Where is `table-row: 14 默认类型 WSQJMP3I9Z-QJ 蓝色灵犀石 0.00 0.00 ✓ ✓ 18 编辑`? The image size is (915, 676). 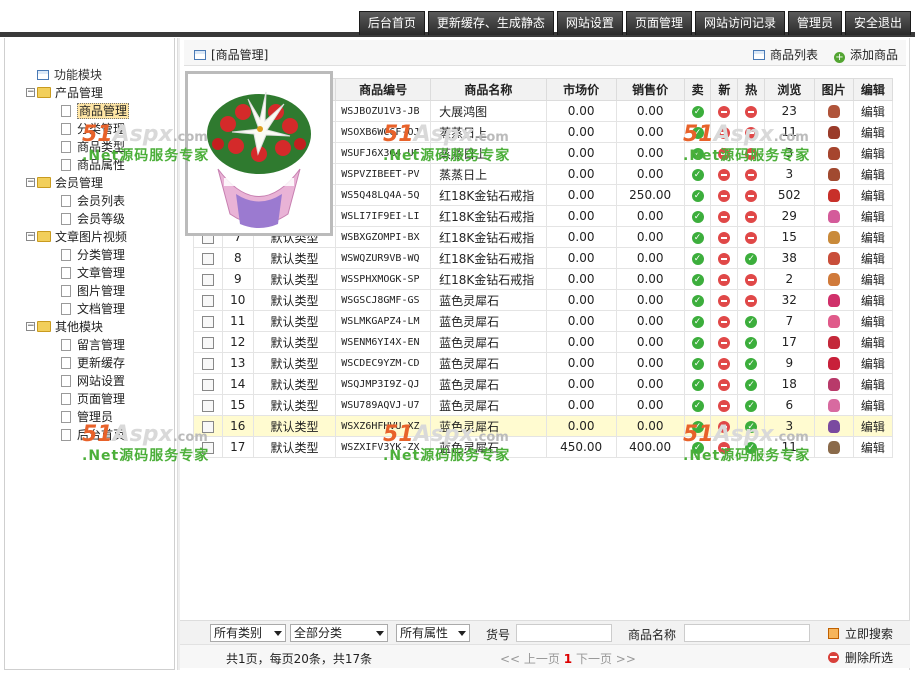
table-row: 14 默认类型 WSQJMP3I9Z-QJ 蓝色灵犀石 0.00 0.00 ✓ ✓ 18 编辑 is located at coordinates (543, 384).